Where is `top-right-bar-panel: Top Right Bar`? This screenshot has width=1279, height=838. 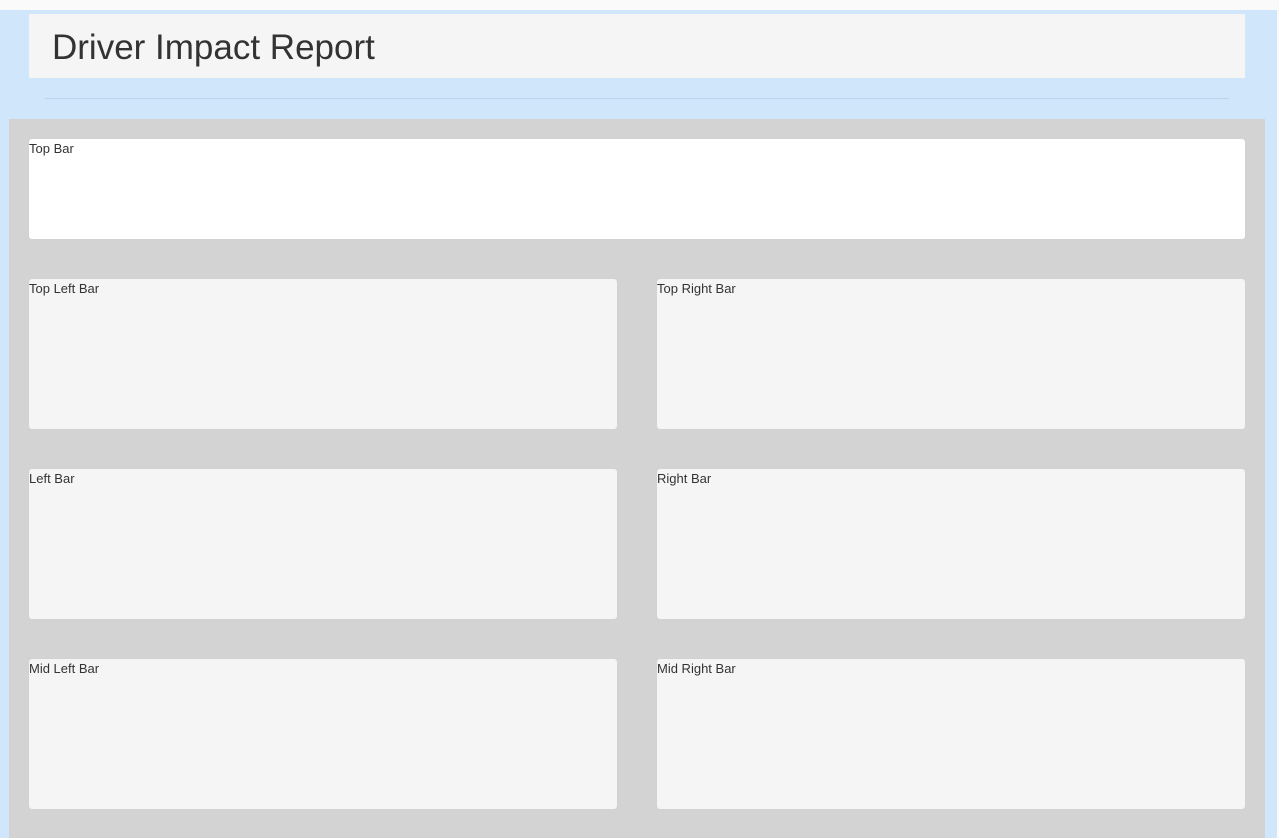
top-right-bar-panel: Top Right Bar is located at coordinates (951, 354).